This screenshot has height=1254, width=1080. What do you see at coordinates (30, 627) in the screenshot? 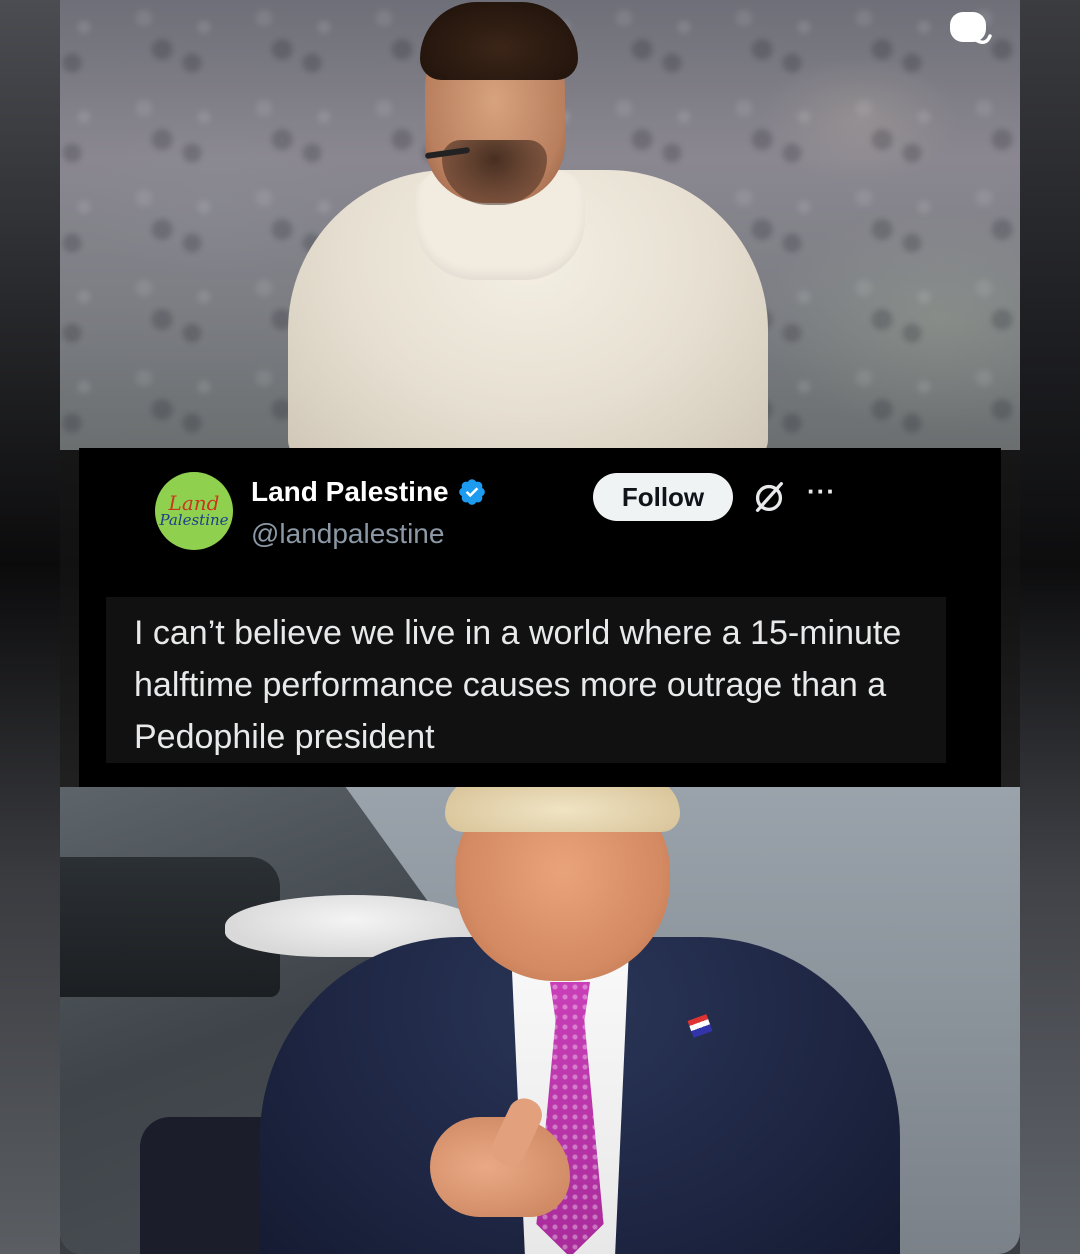
I see `blurred-background-left` at bounding box center [30, 627].